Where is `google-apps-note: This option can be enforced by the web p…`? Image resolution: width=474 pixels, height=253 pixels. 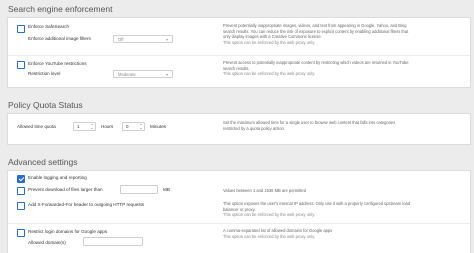
google-apps-note: This option can be enforced by the web p… is located at coordinates (269, 236).